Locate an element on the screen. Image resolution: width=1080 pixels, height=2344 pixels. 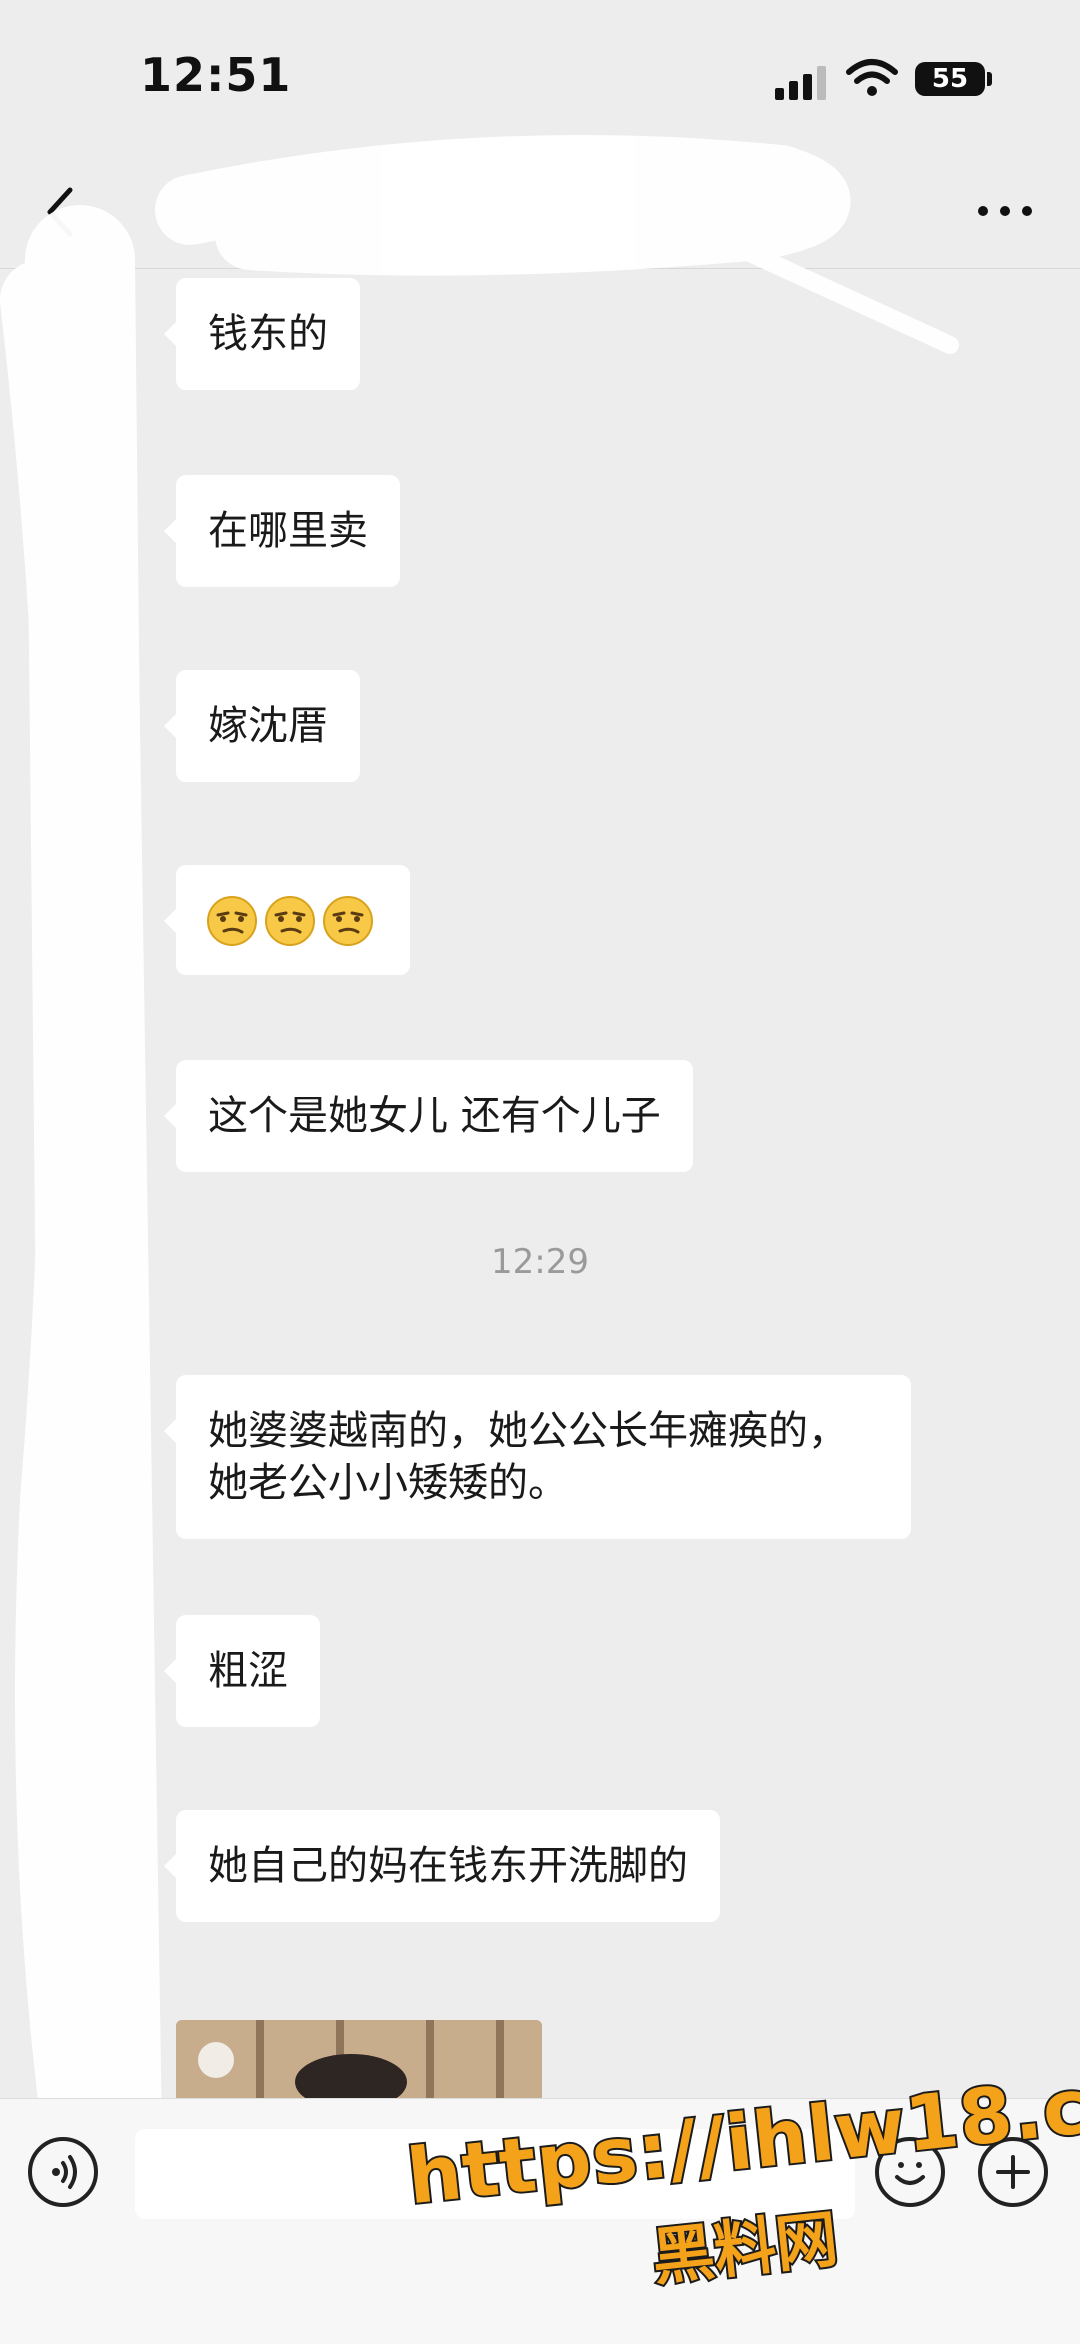
battery-indicator: 55 is located at coordinates (950, 79).